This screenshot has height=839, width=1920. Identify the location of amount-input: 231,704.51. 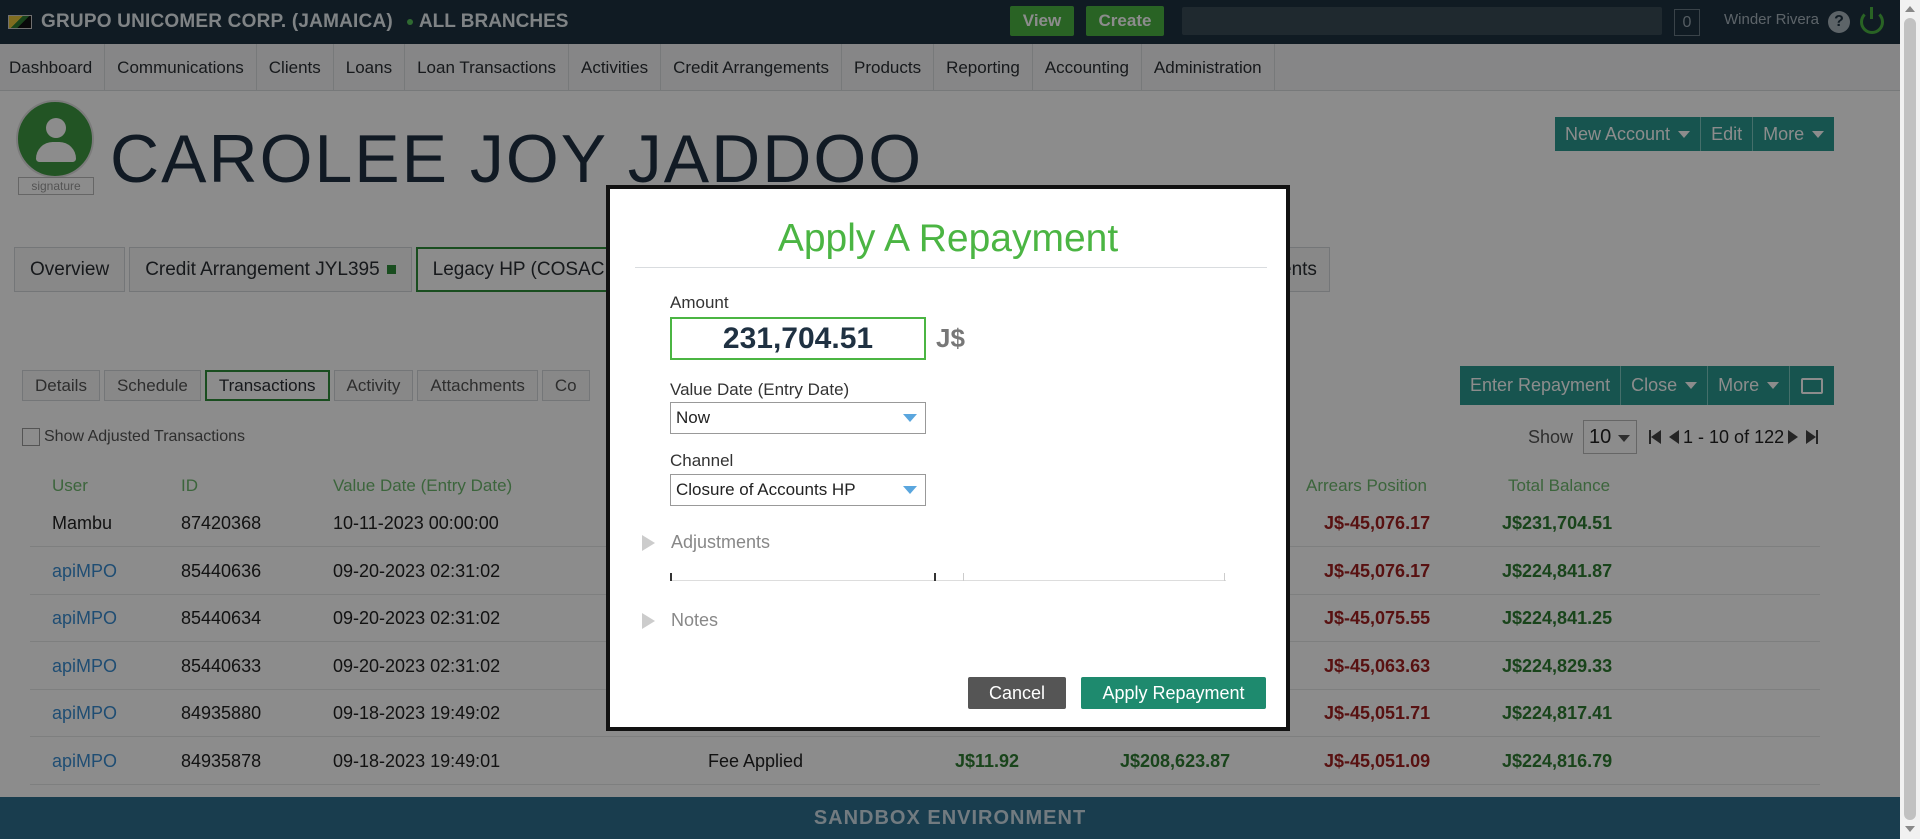
(798, 338).